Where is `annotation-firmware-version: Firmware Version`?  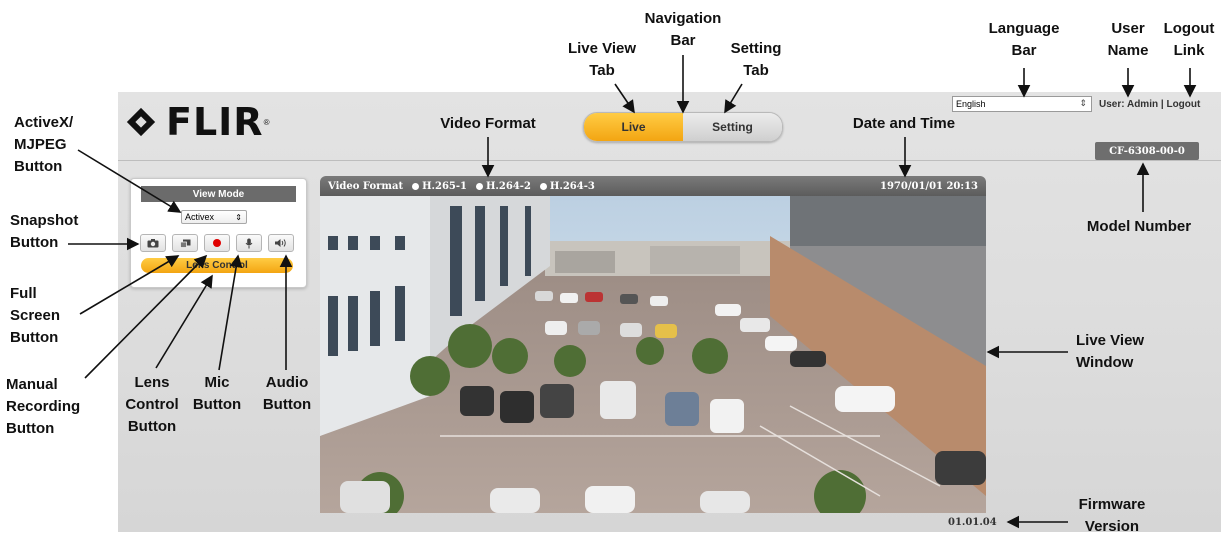
annotation-firmware-version: Firmware Version is located at coordinates (1112, 515).